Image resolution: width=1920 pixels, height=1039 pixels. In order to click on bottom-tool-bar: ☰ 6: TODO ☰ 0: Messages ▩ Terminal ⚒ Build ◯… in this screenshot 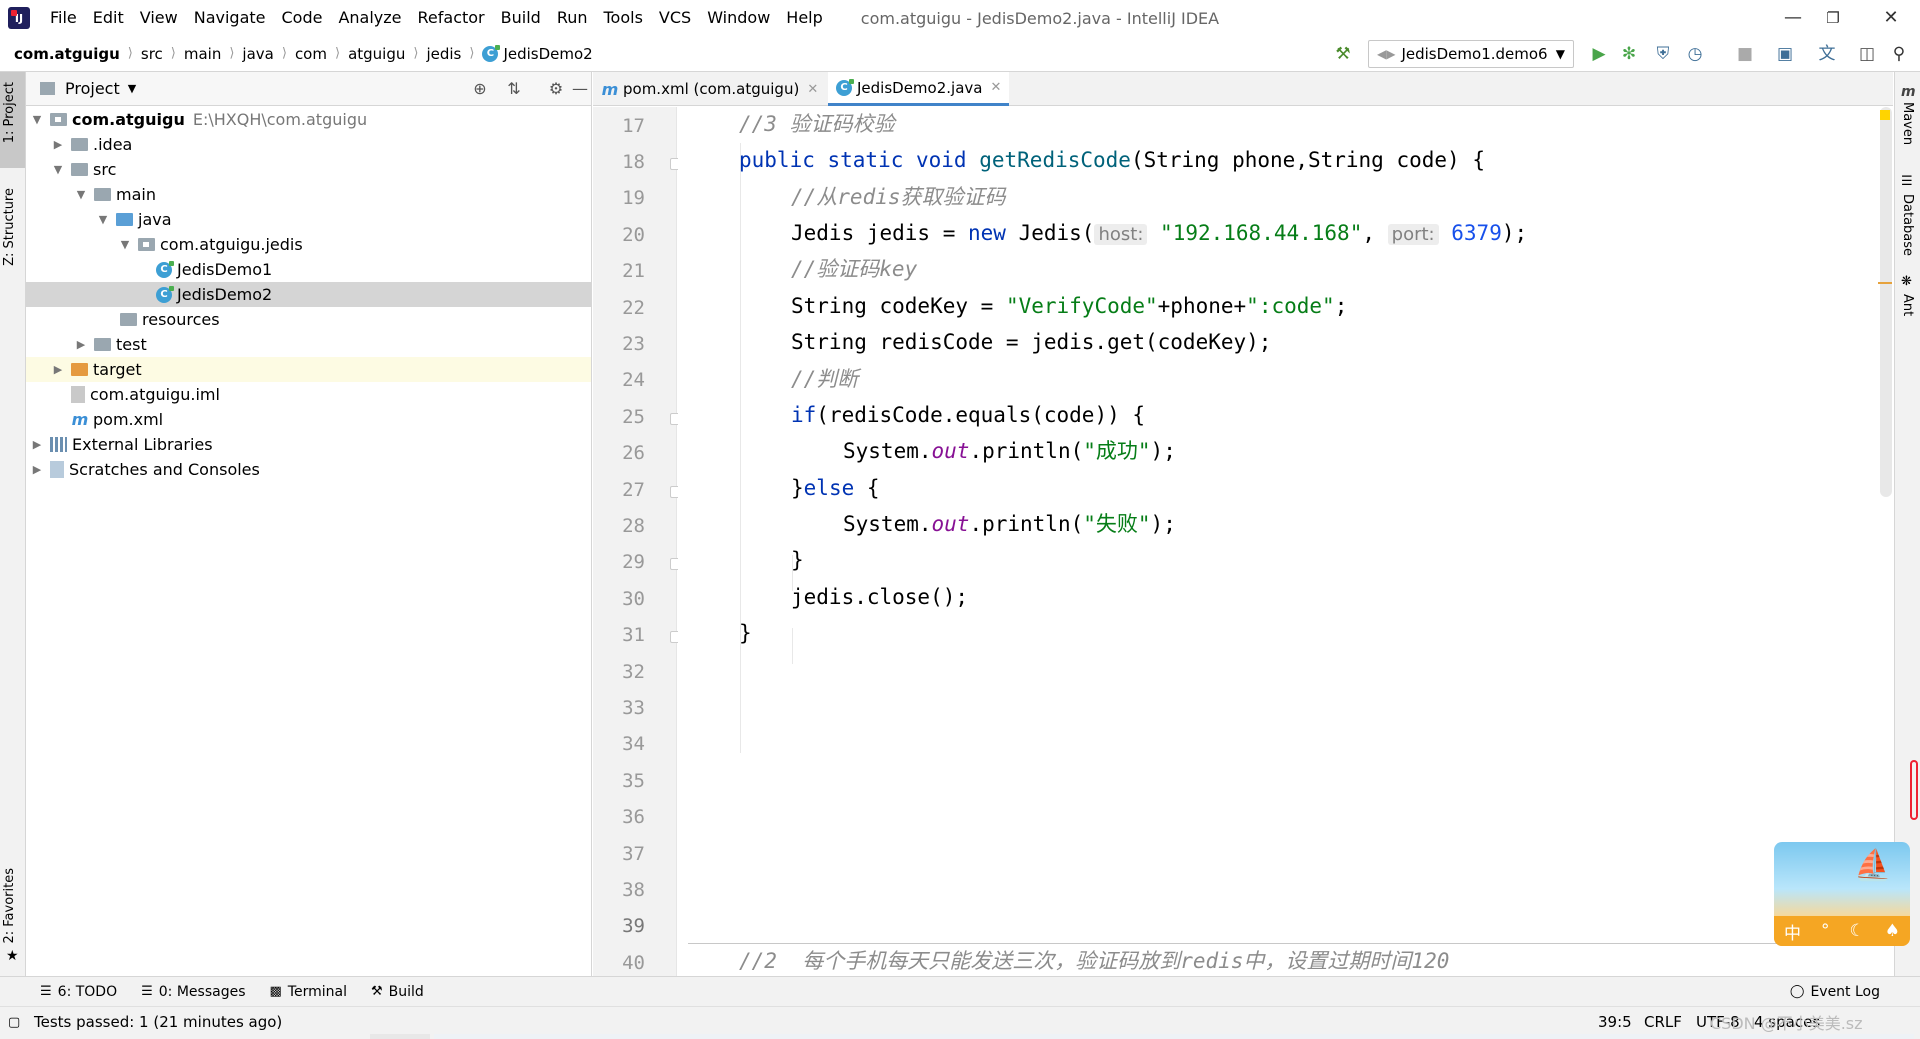, I will do `click(960, 991)`.